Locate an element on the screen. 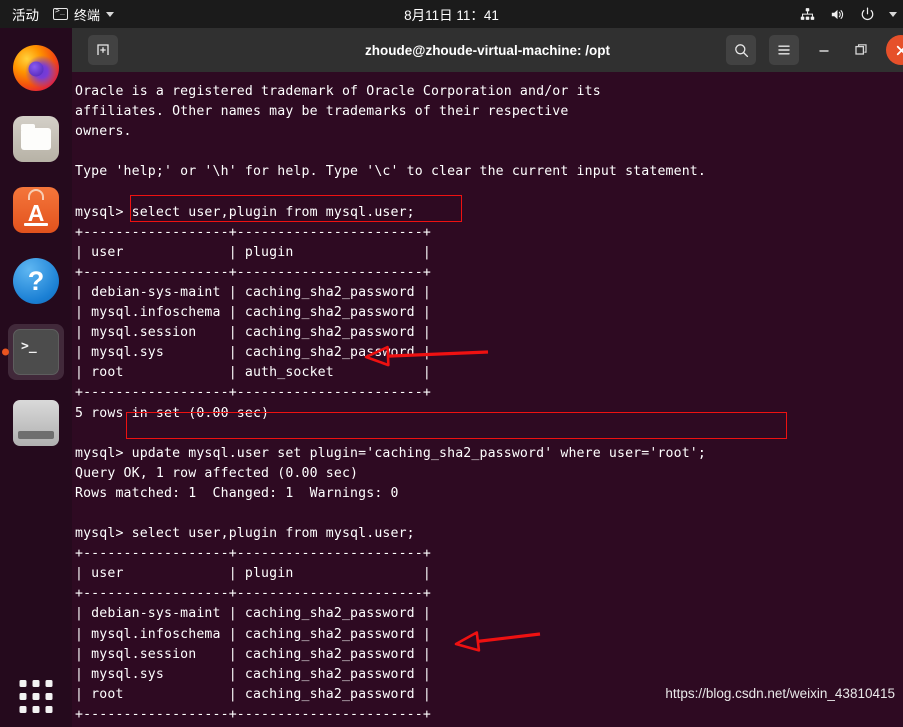 The image size is (903, 727). dock-item-drive is located at coordinates (36, 423).